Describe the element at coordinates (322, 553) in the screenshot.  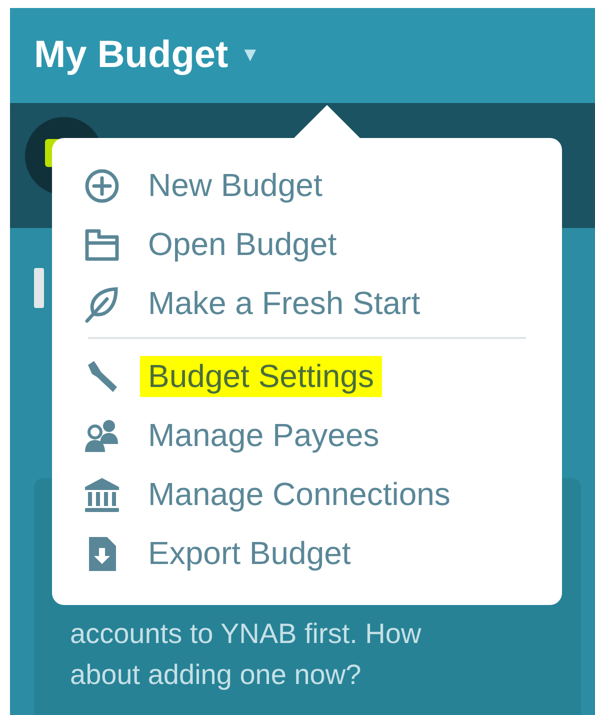
I see `menu-item: Export Budget` at that location.